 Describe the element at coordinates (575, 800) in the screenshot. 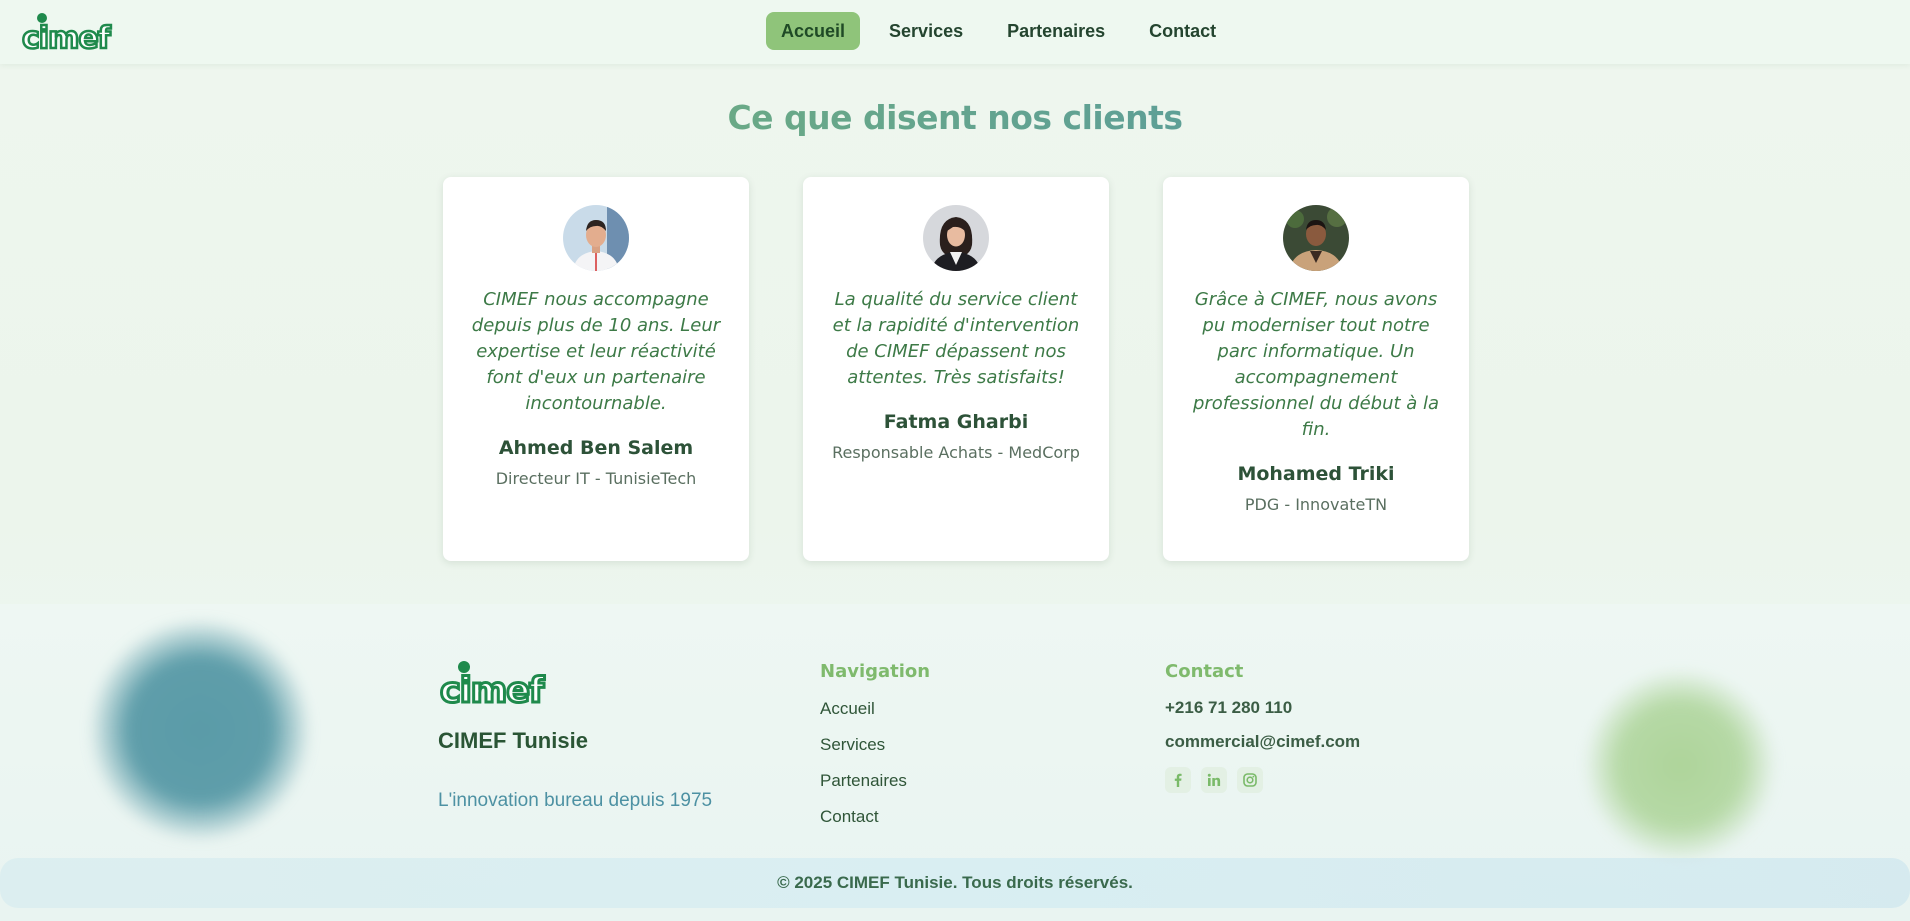

I see `company-tagline: L'innovation bureau depuis 1975` at that location.